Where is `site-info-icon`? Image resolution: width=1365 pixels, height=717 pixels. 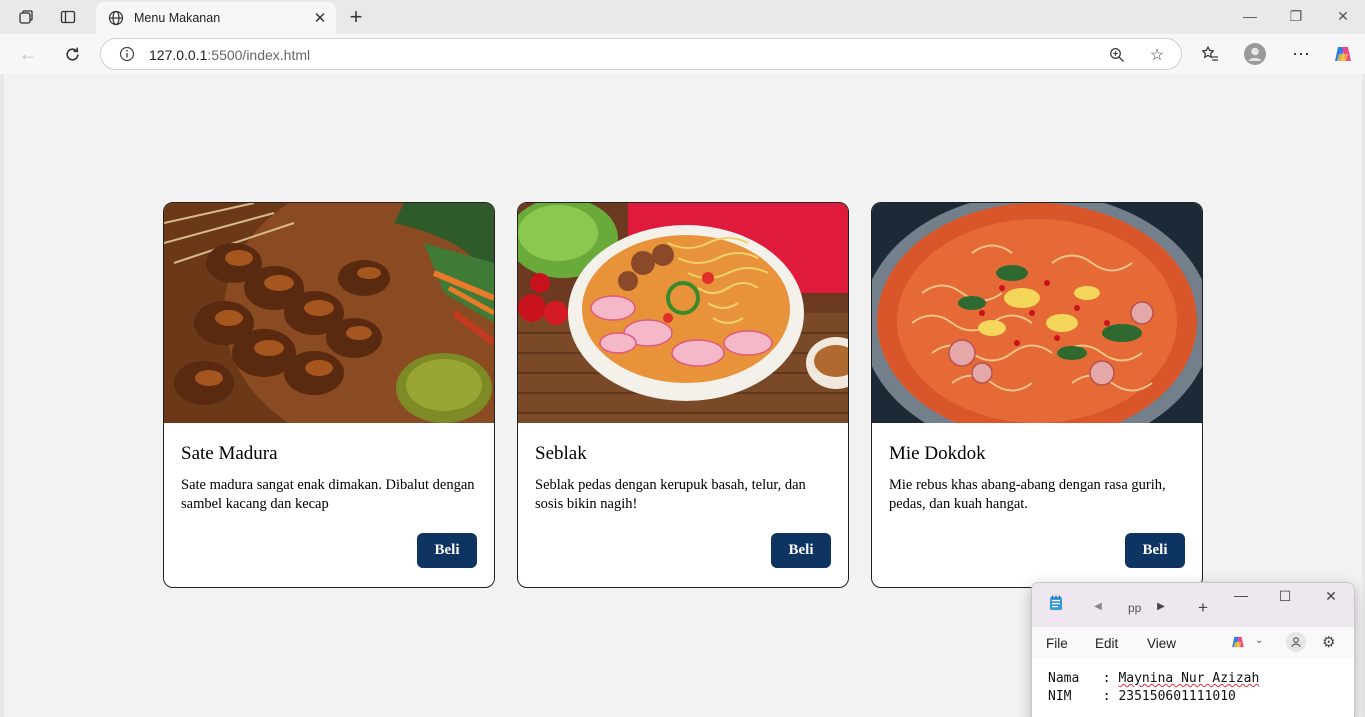 site-info-icon is located at coordinates (127, 54).